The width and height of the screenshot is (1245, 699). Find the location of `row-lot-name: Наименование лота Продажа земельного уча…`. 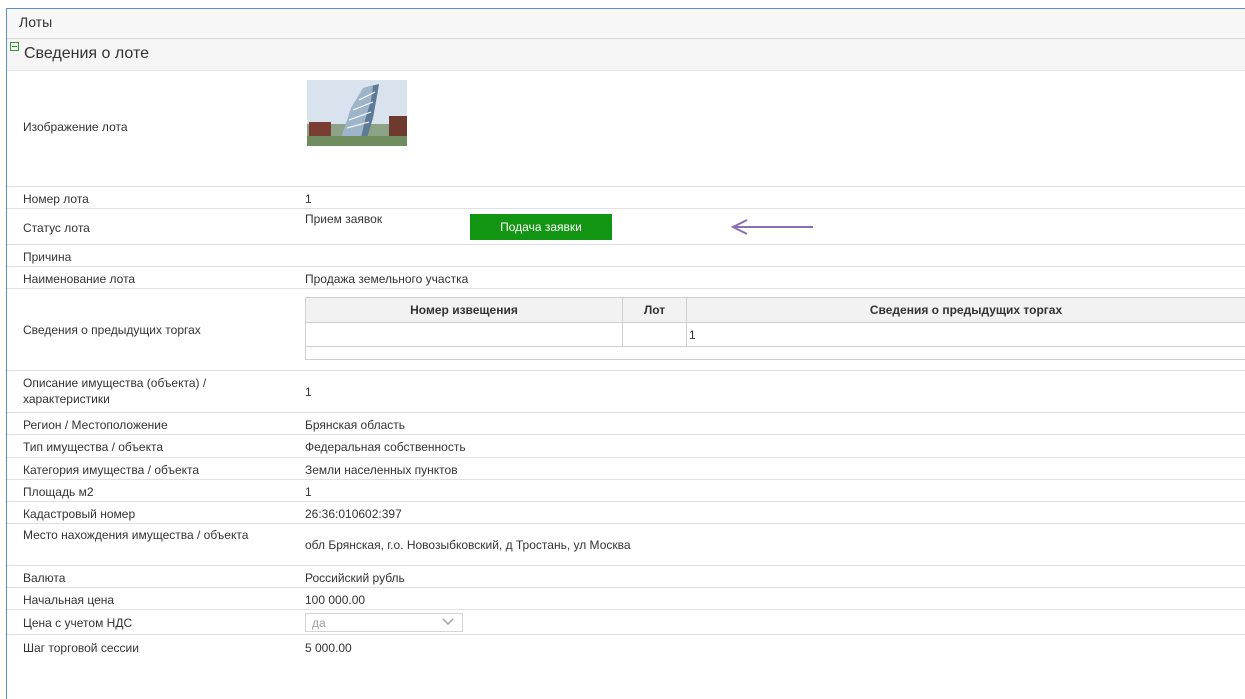

row-lot-name: Наименование лота Продажа земельного уча… is located at coordinates (626, 278).